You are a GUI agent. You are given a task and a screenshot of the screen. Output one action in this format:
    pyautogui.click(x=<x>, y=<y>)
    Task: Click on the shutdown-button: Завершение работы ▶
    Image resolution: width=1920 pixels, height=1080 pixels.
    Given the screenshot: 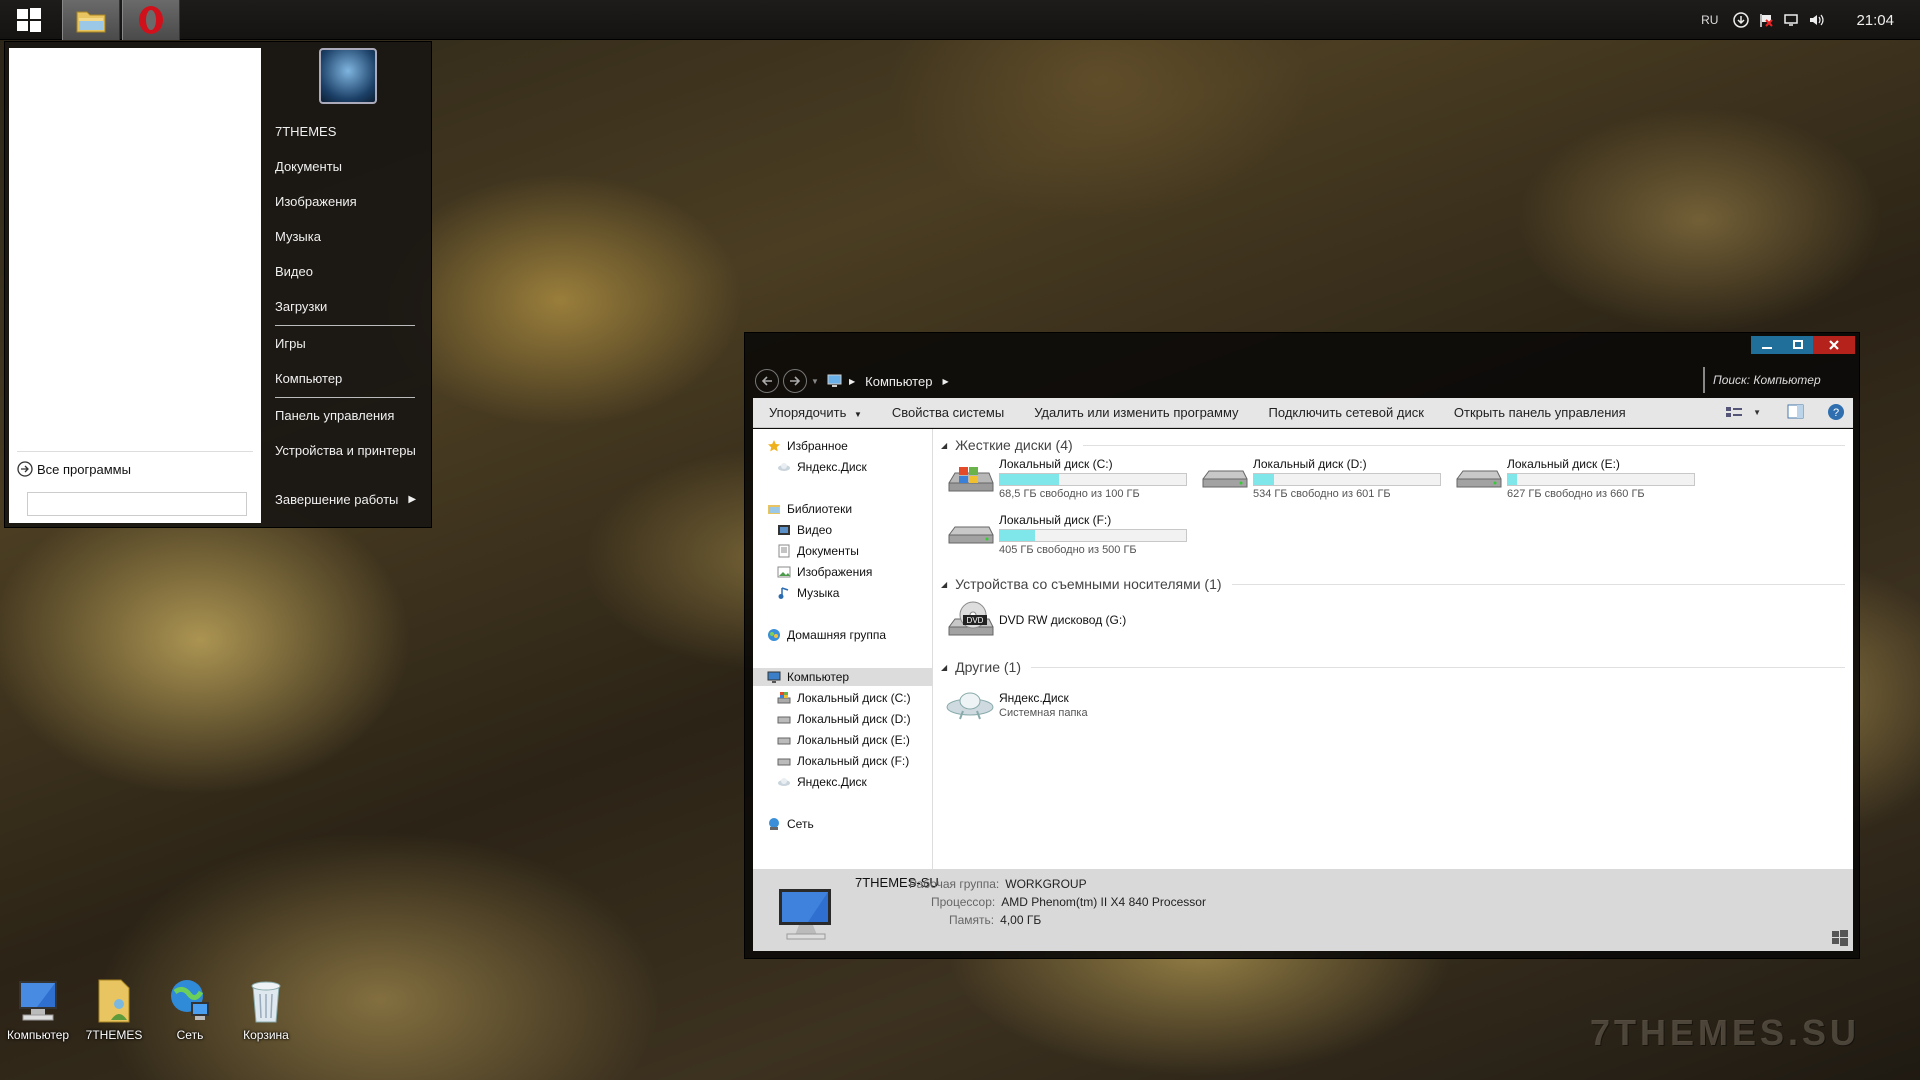 What is the action you would take?
    pyautogui.click(x=345, y=499)
    